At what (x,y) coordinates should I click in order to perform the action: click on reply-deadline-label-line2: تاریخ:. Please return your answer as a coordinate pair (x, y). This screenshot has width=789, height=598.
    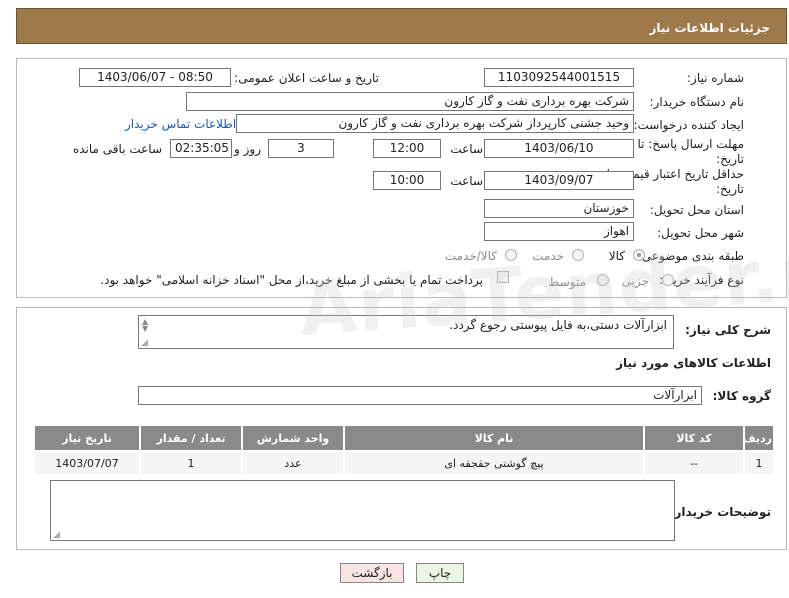
    Looking at the image, I should click on (730, 159).